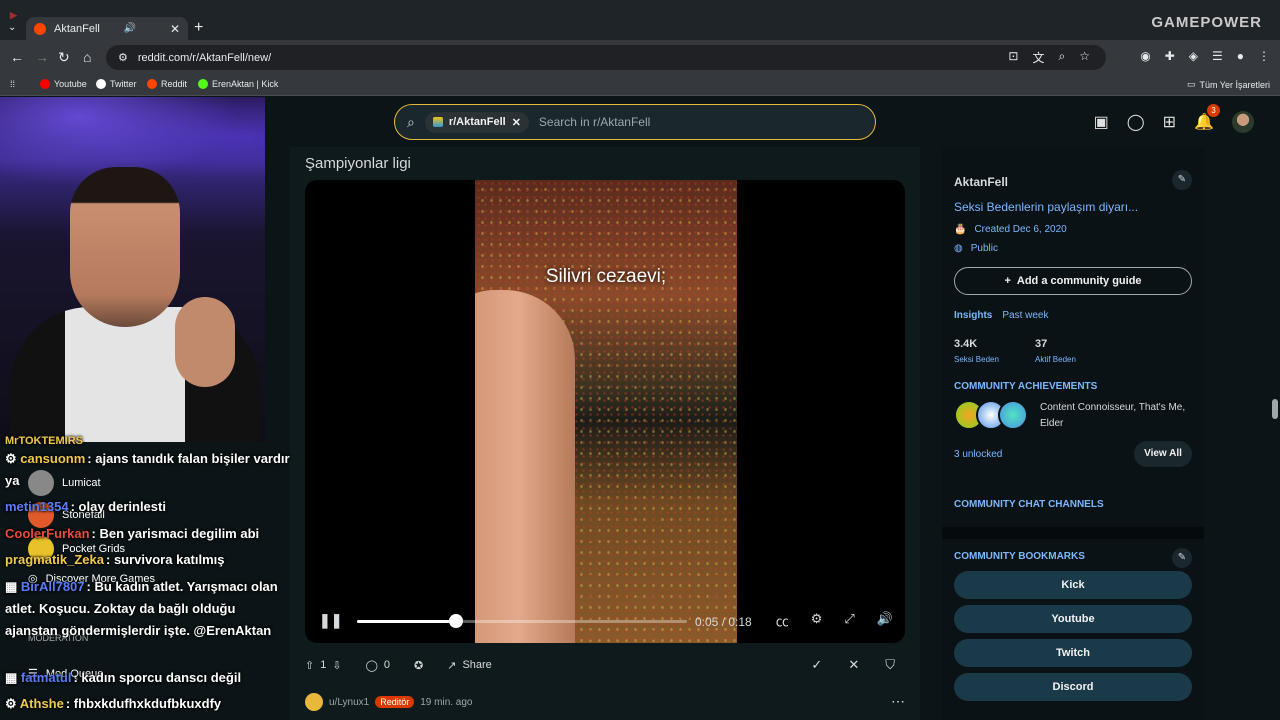 This screenshot has height=720, width=1280. I want to click on unlocked-count: 3 unlocked, so click(978, 454).